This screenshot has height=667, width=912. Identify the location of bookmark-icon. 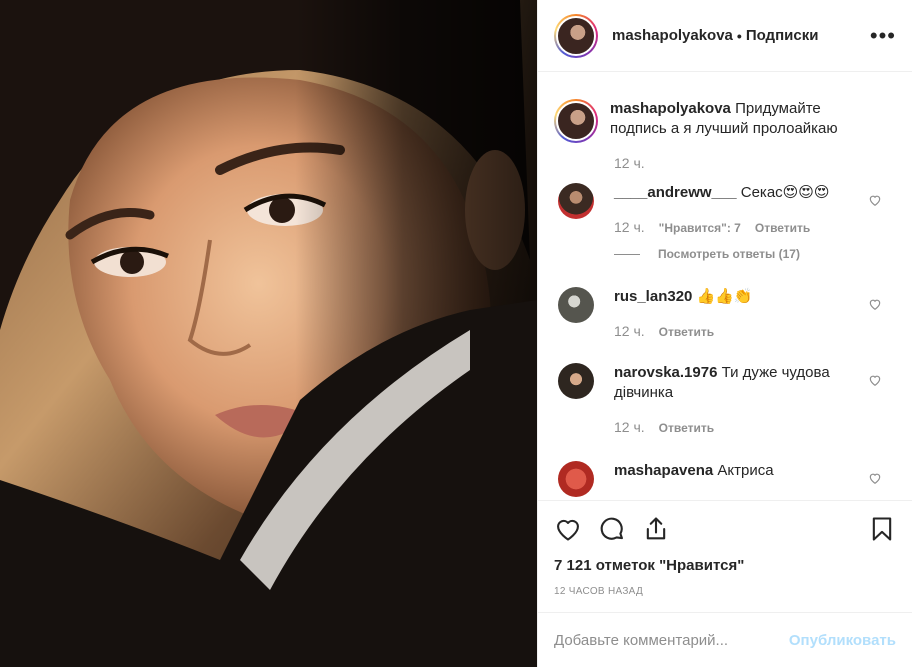
(882, 529).